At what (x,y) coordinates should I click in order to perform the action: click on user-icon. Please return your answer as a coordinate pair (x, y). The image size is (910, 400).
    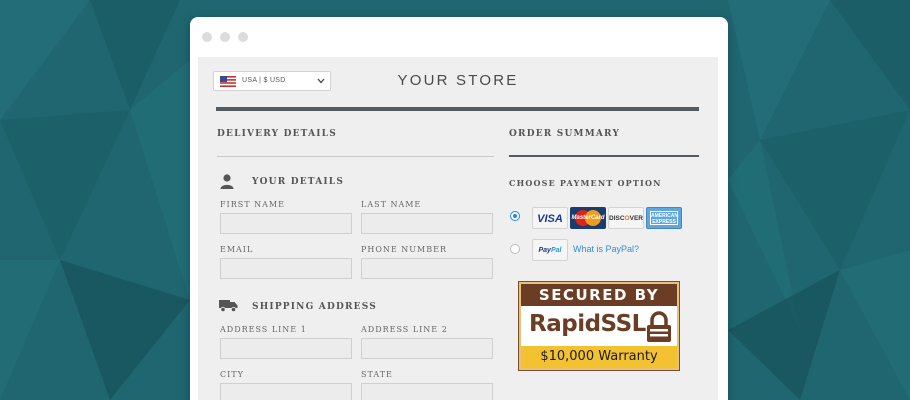
    Looking at the image, I should click on (227, 181).